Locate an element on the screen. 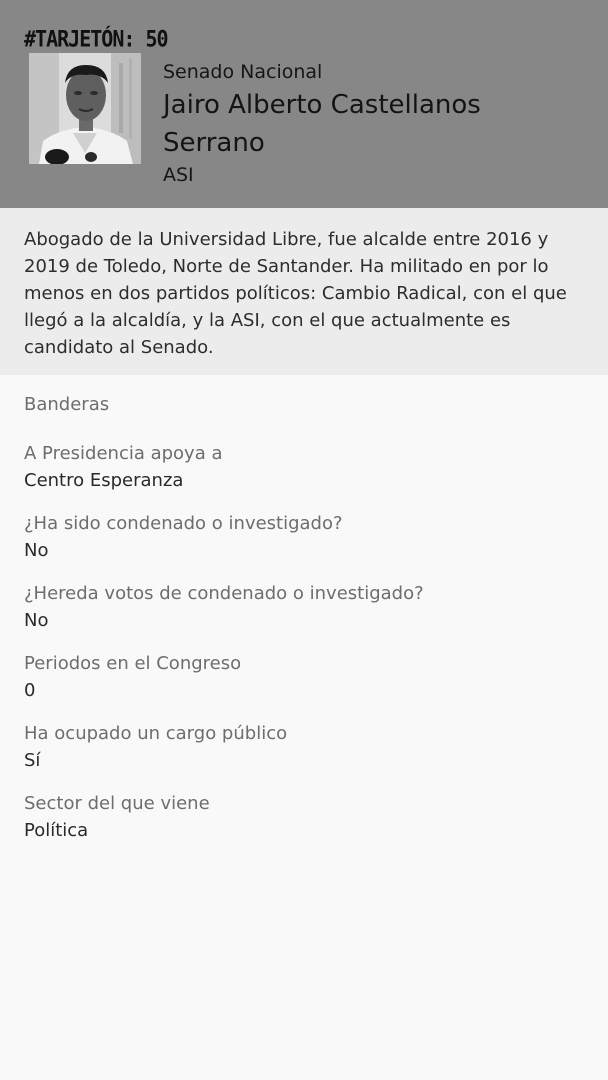 This screenshot has height=1080, width=608. party-label: ASI is located at coordinates (178, 175).